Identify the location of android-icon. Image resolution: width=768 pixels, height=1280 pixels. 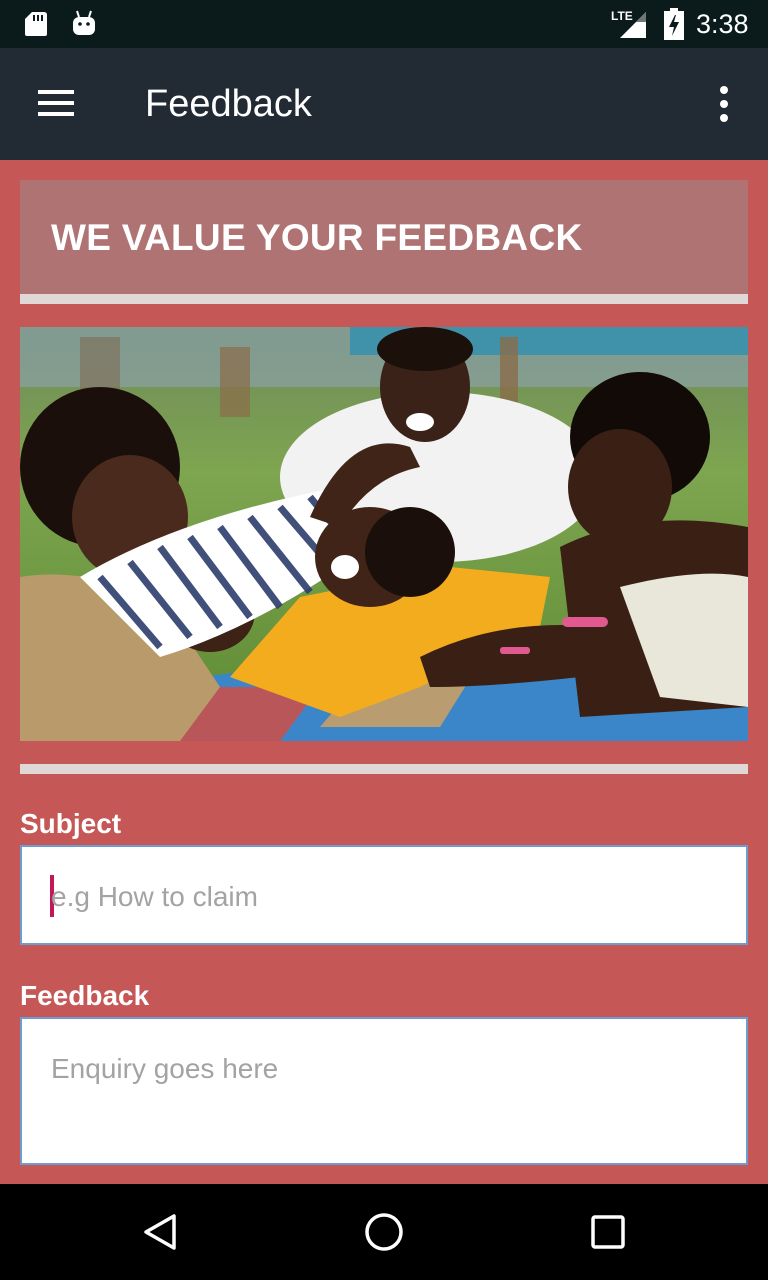
(84, 22).